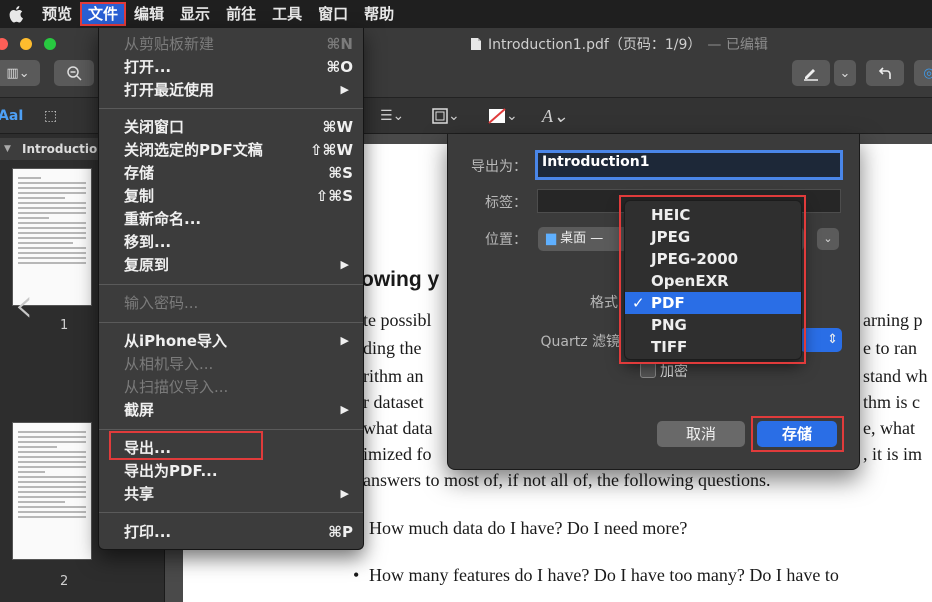  Describe the element at coordinates (701, 434) in the screenshot. I see `cancel-button: 取消` at that location.